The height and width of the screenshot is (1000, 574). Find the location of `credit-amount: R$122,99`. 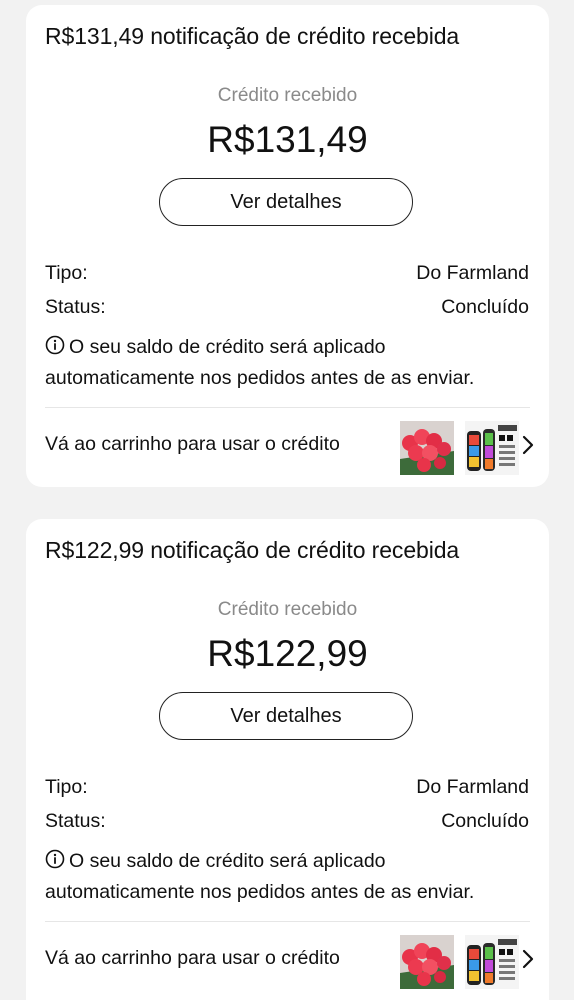

credit-amount: R$122,99 is located at coordinates (287, 653).